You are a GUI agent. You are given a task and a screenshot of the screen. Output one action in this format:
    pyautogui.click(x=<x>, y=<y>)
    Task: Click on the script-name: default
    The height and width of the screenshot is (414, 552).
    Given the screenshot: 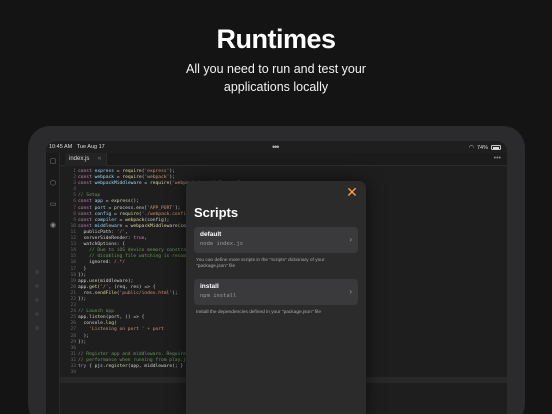 What is the action you would take?
    pyautogui.click(x=211, y=234)
    